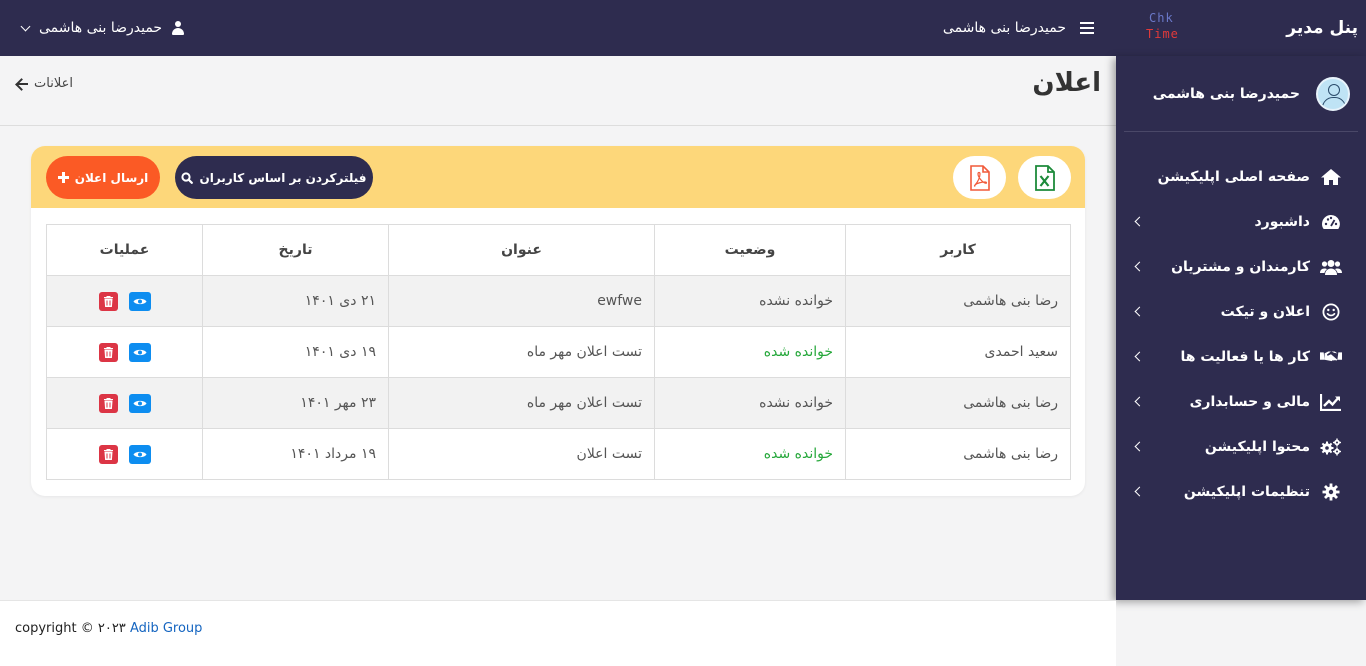 Image resolution: width=1366 pixels, height=666 pixels. I want to click on column-header: کاربر, so click(958, 250).